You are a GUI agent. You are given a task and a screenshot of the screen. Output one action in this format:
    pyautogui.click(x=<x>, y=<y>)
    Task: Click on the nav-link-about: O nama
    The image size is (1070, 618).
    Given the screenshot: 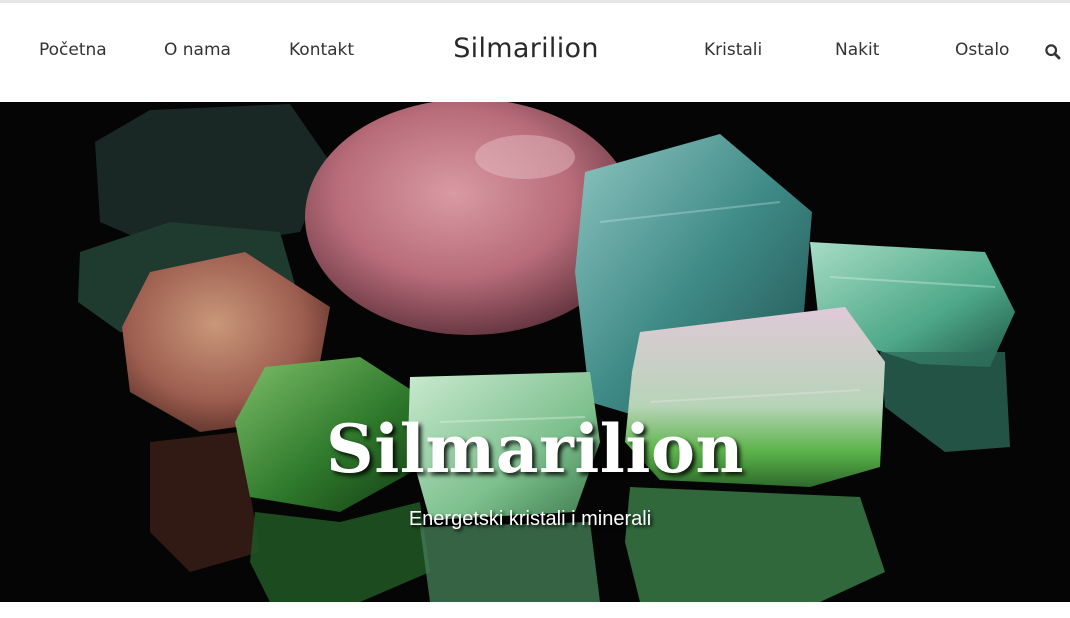 What is the action you would take?
    pyautogui.click(x=197, y=50)
    